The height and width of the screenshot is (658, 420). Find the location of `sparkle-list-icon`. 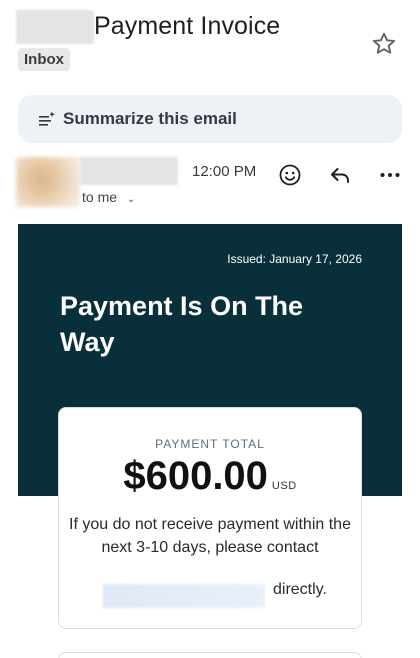

sparkle-list-icon is located at coordinates (47, 118).